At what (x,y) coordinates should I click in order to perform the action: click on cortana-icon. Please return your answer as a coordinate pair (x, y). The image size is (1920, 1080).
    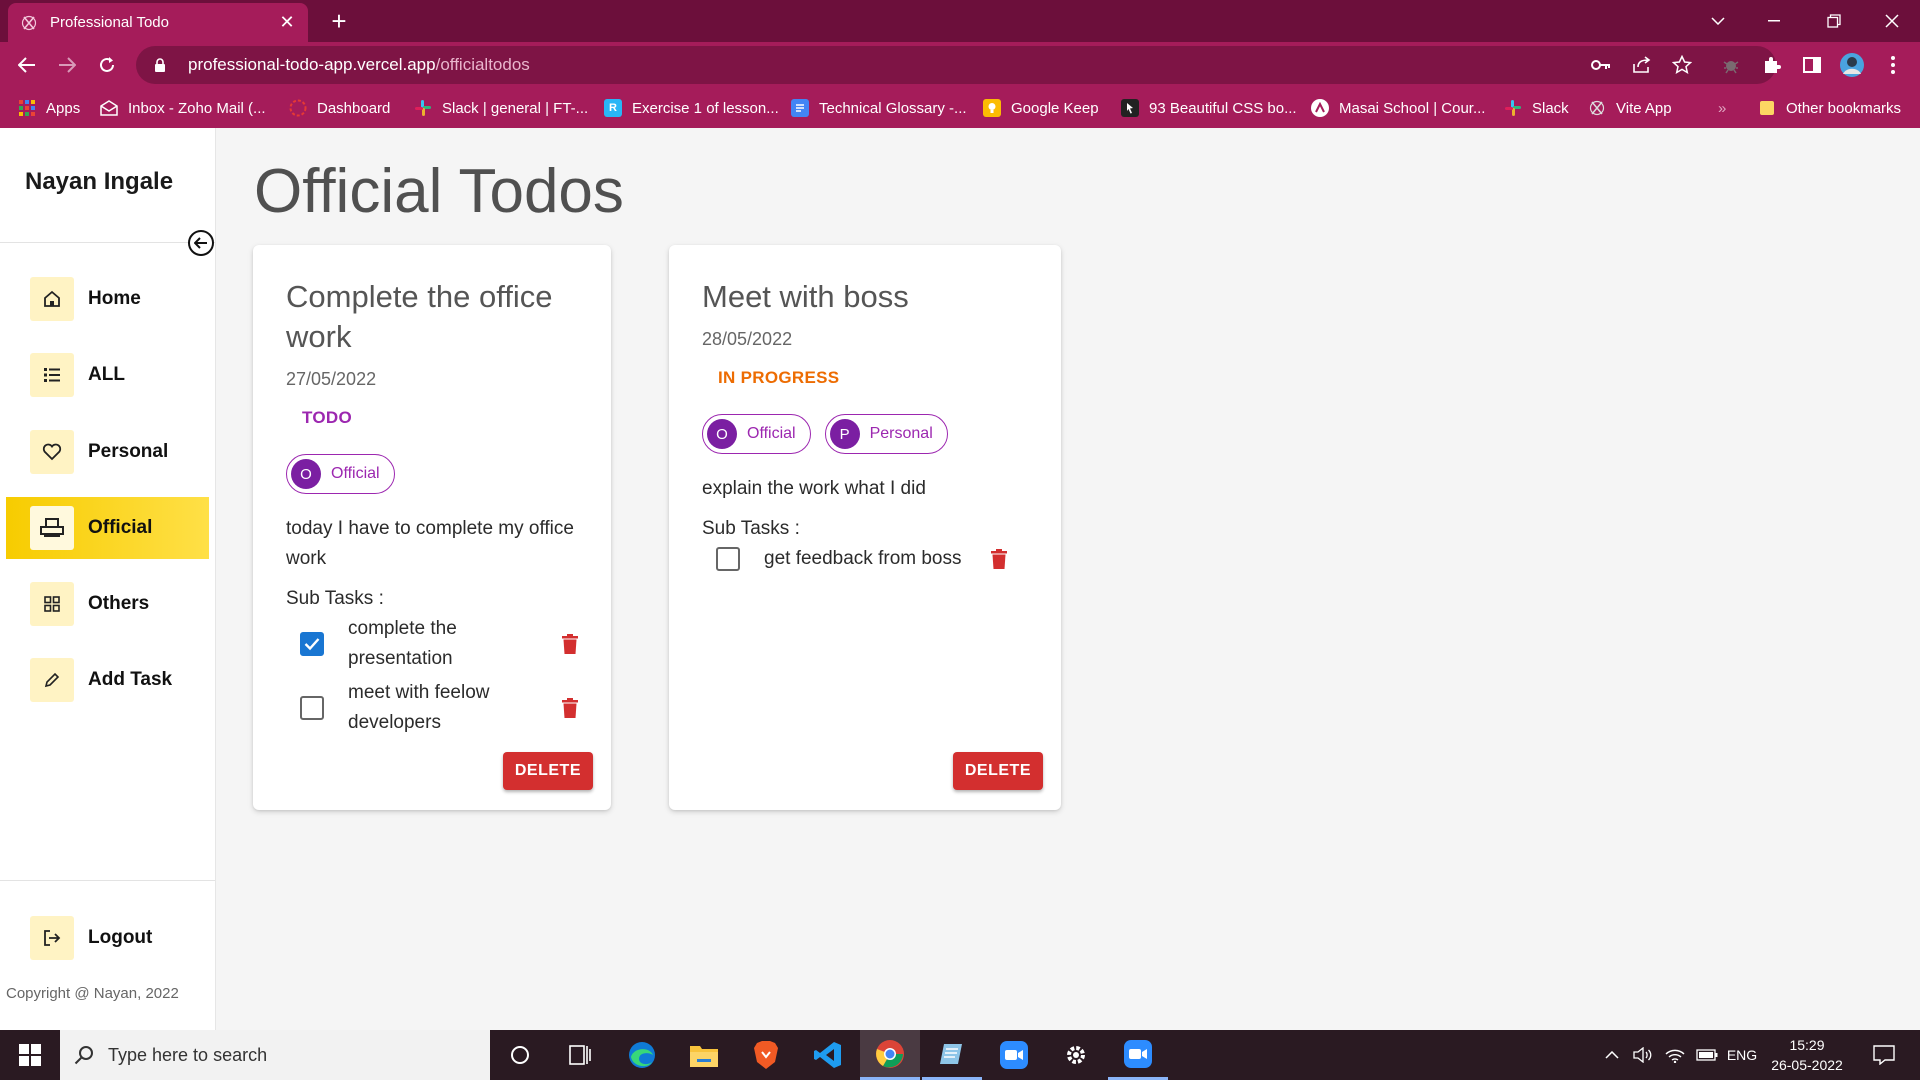
    Looking at the image, I should click on (520, 1055).